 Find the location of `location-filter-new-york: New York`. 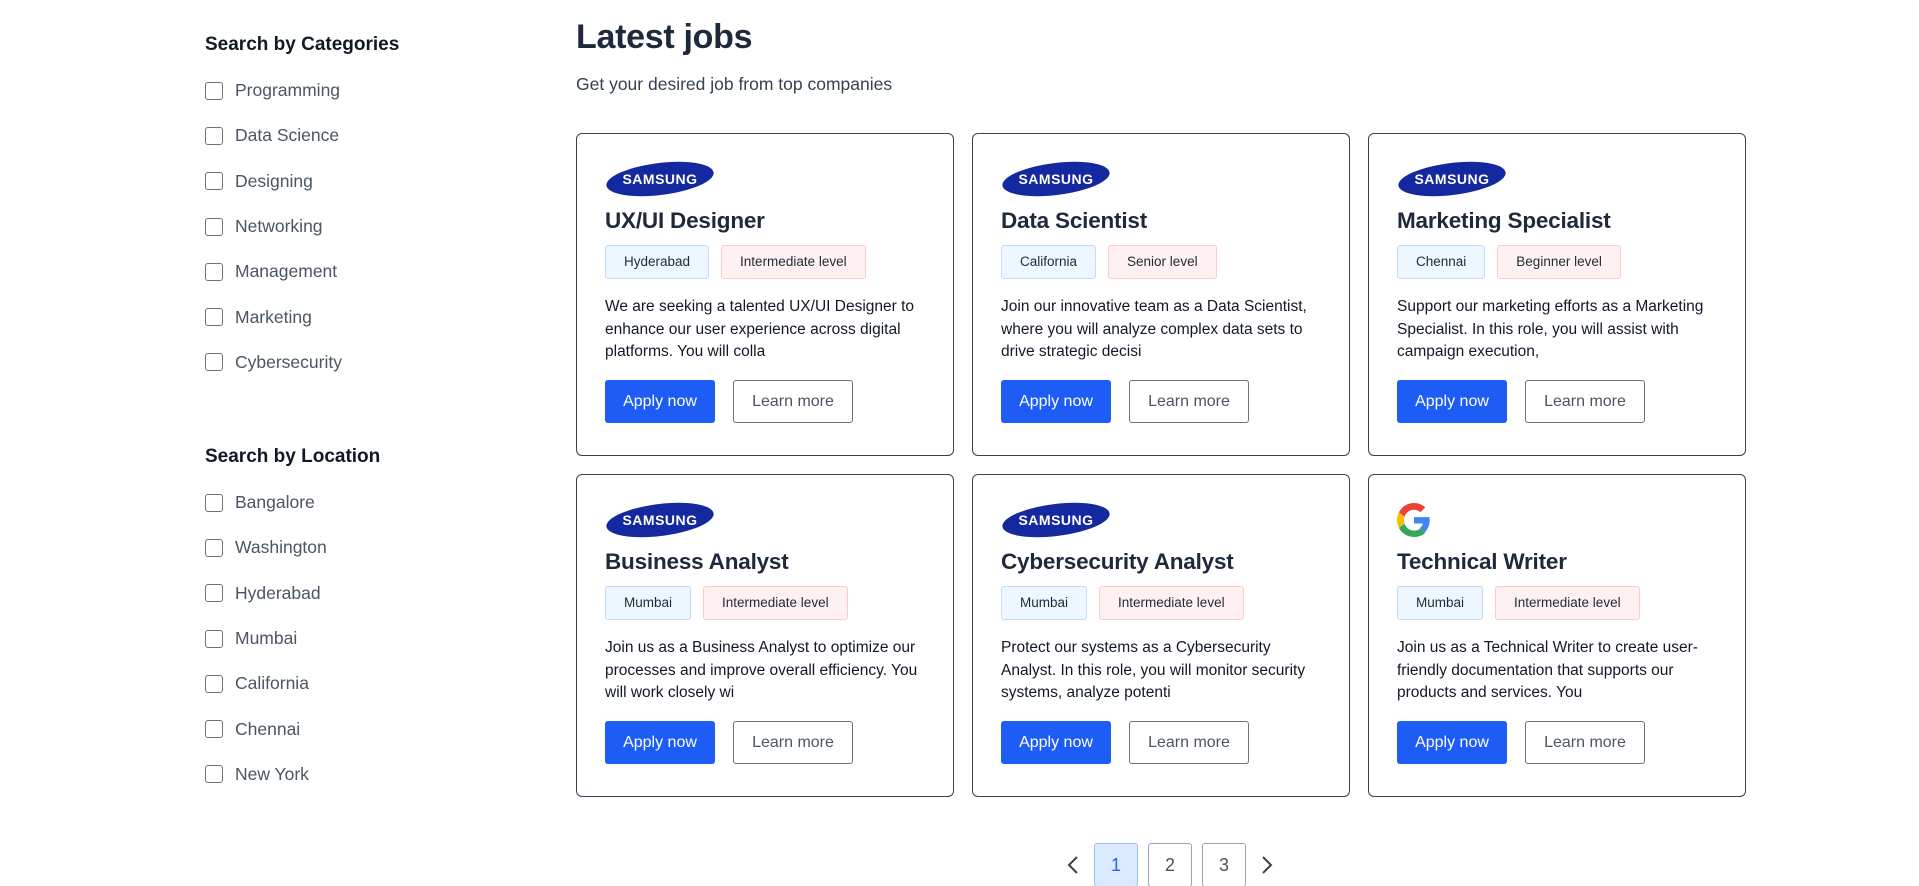

location-filter-new-york: New York is located at coordinates (292, 774).